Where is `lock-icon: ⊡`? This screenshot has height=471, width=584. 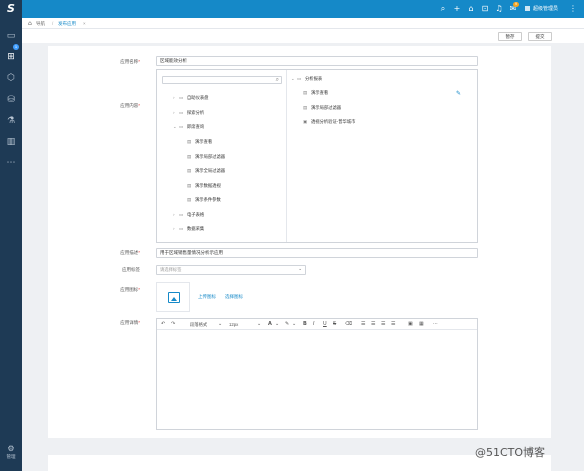 lock-icon: ⊡ is located at coordinates (485, 9).